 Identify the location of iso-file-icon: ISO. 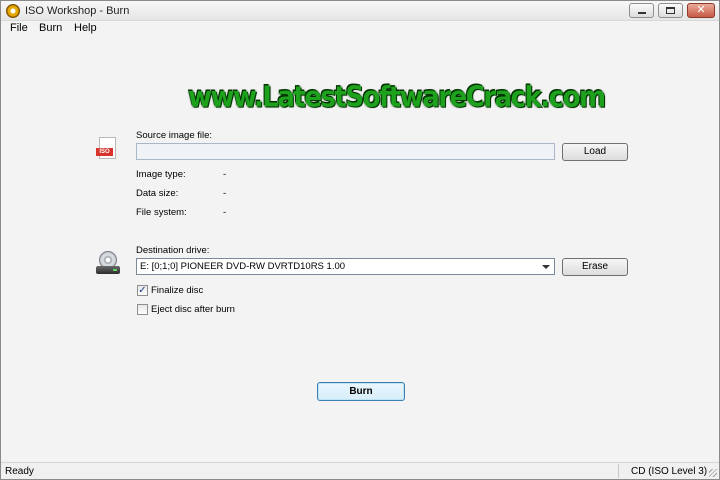
(107, 149).